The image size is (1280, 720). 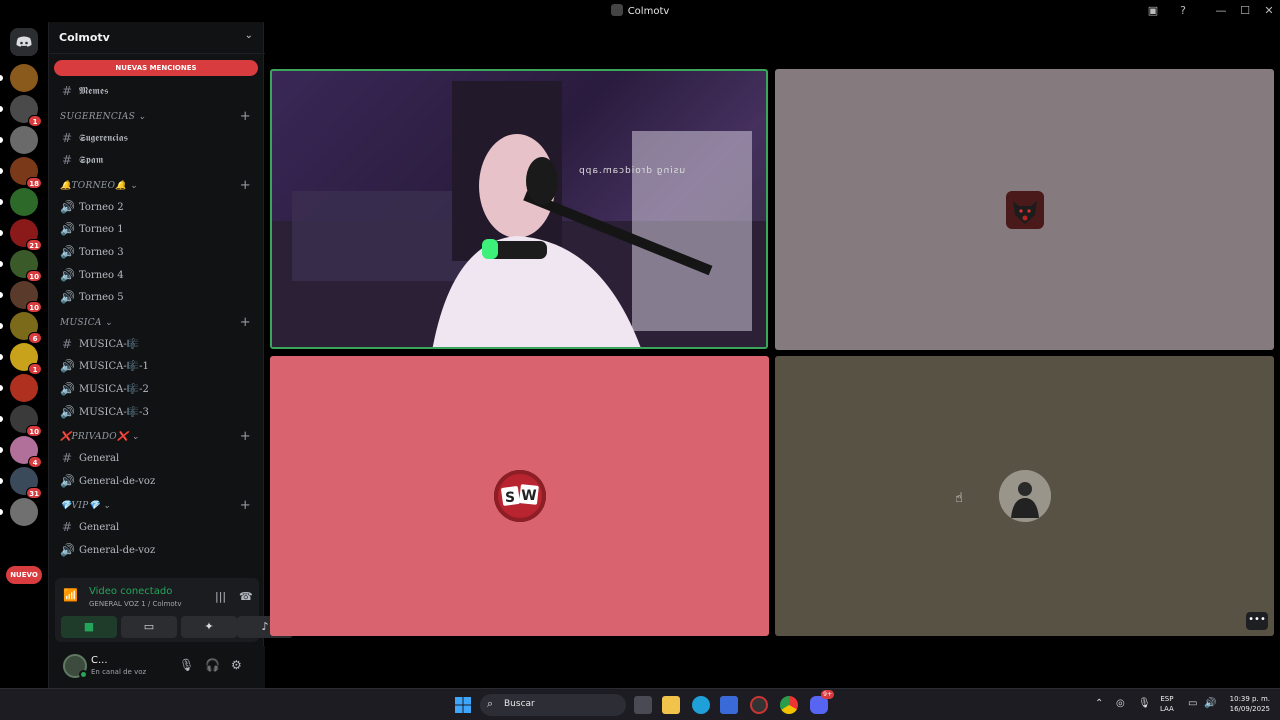 What do you see at coordinates (729, 705) in the screenshot?
I see `store-icon` at bounding box center [729, 705].